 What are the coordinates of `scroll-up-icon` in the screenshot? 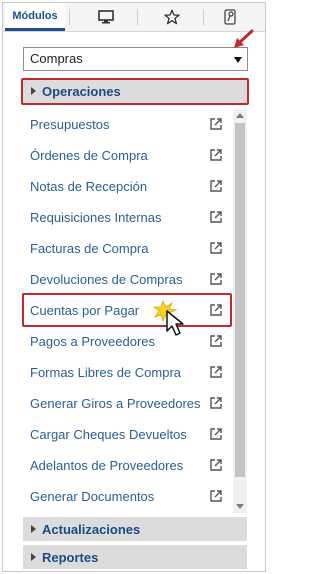 It's located at (240, 115).